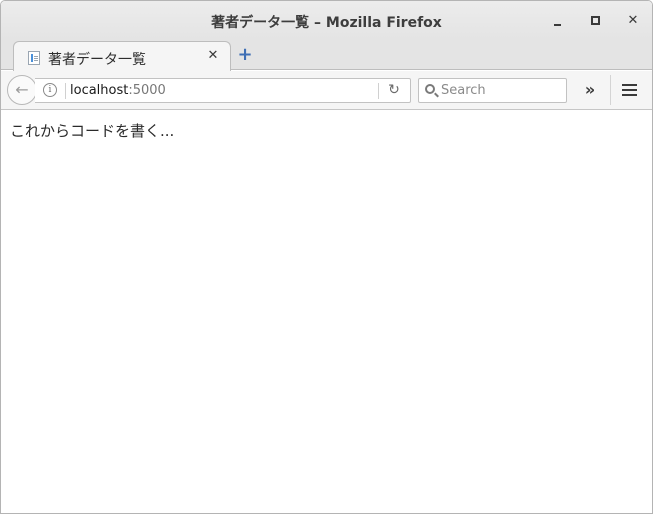  Describe the element at coordinates (558, 21) in the screenshot. I see `minimize-button` at that location.